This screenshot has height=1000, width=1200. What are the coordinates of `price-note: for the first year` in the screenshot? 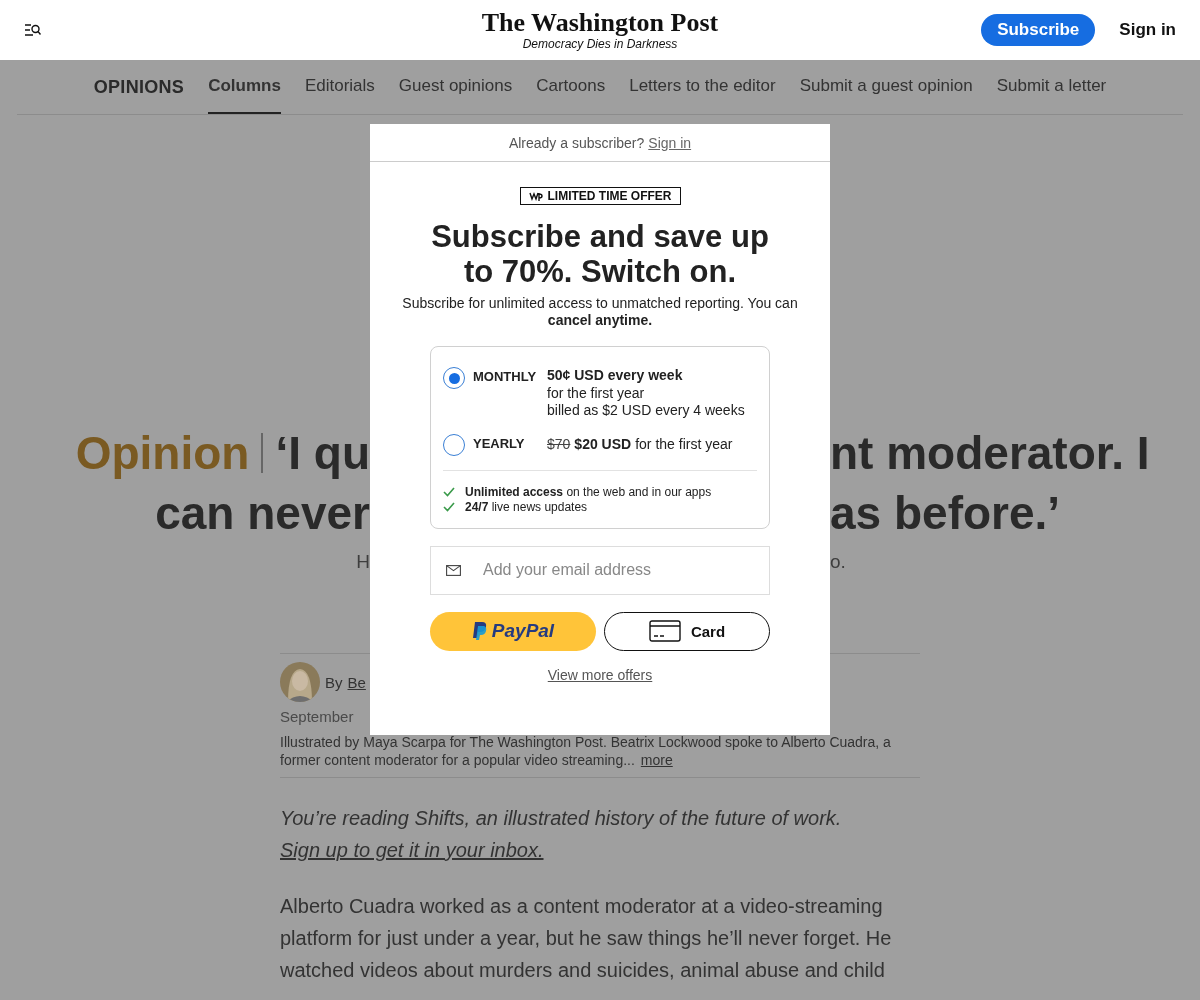 It's located at (684, 444).